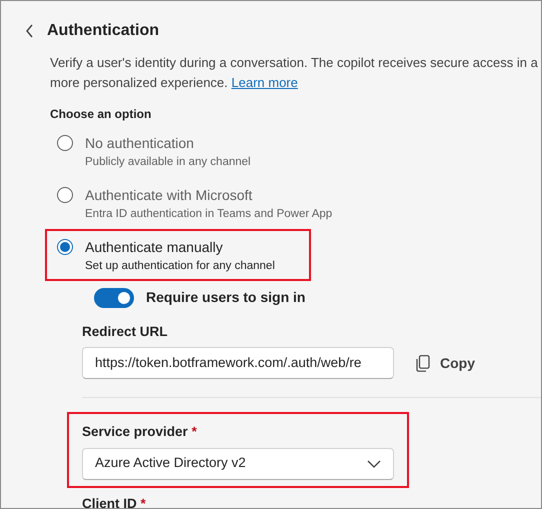 This screenshot has width=542, height=509. I want to click on section-label: Choose an option, so click(101, 114).